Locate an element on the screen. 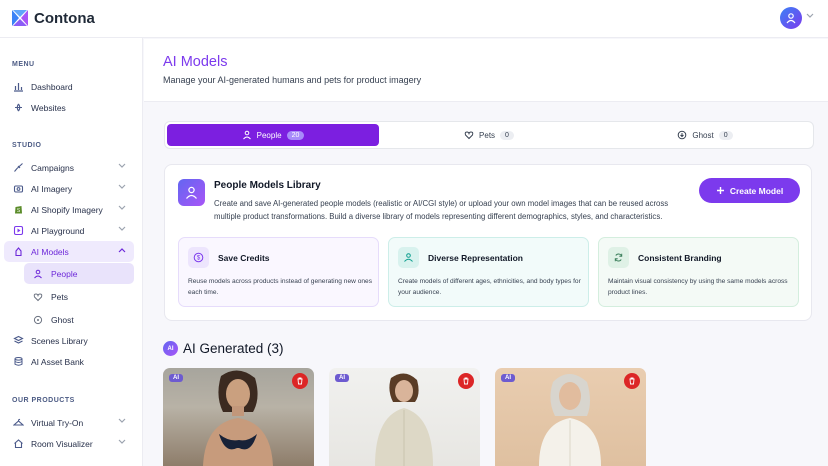 This screenshot has height=466, width=828. sidebar-item-virtual-try-on: Virtual Try-On is located at coordinates (69, 422).